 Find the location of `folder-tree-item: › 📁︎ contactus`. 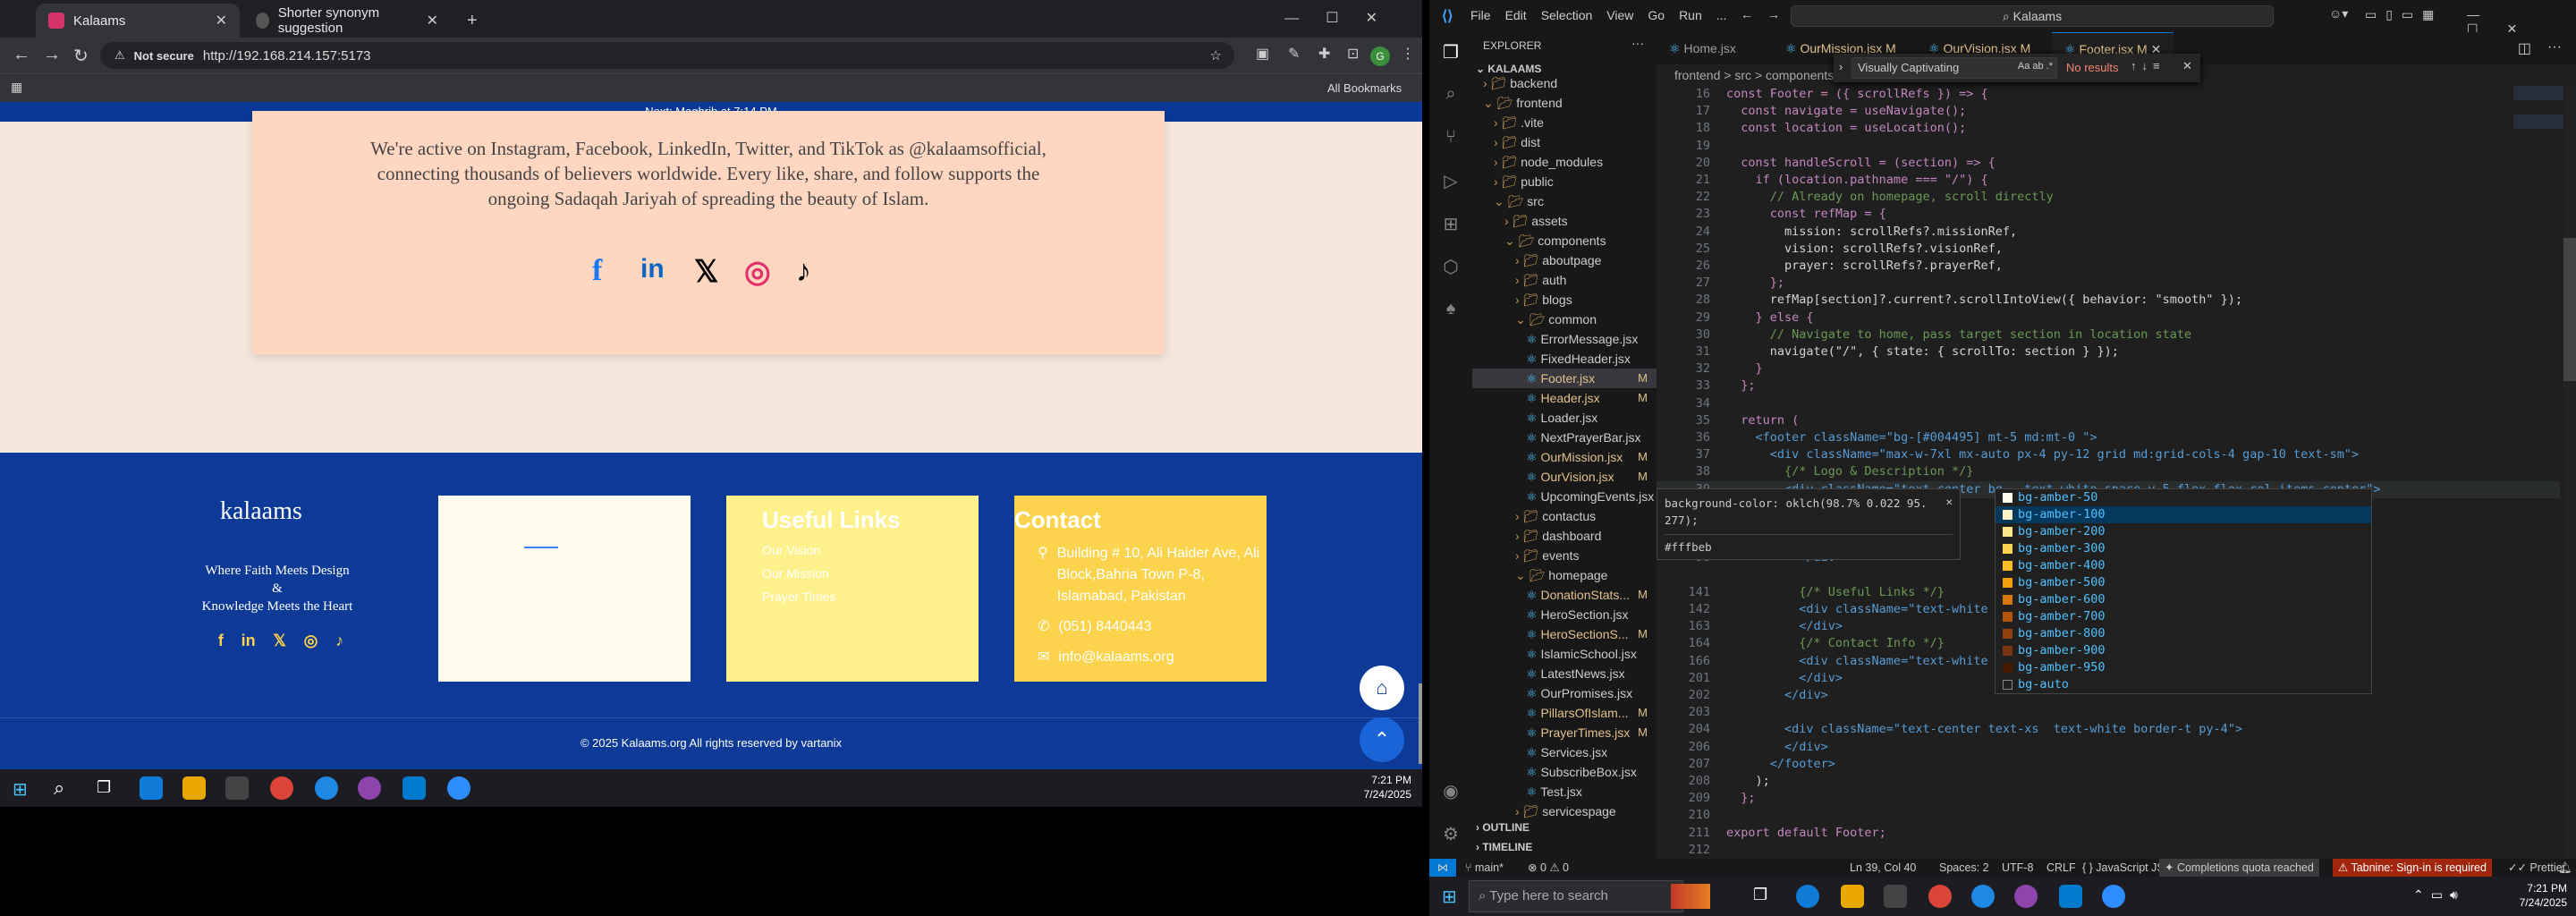

folder-tree-item: › 📁︎ contactus is located at coordinates (1564, 516).